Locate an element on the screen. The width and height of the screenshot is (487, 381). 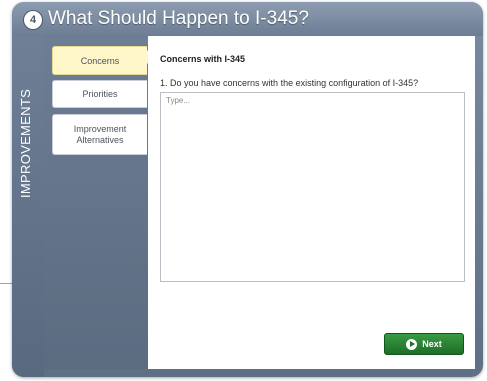
step-number-icon: 4 is located at coordinates (33, 20).